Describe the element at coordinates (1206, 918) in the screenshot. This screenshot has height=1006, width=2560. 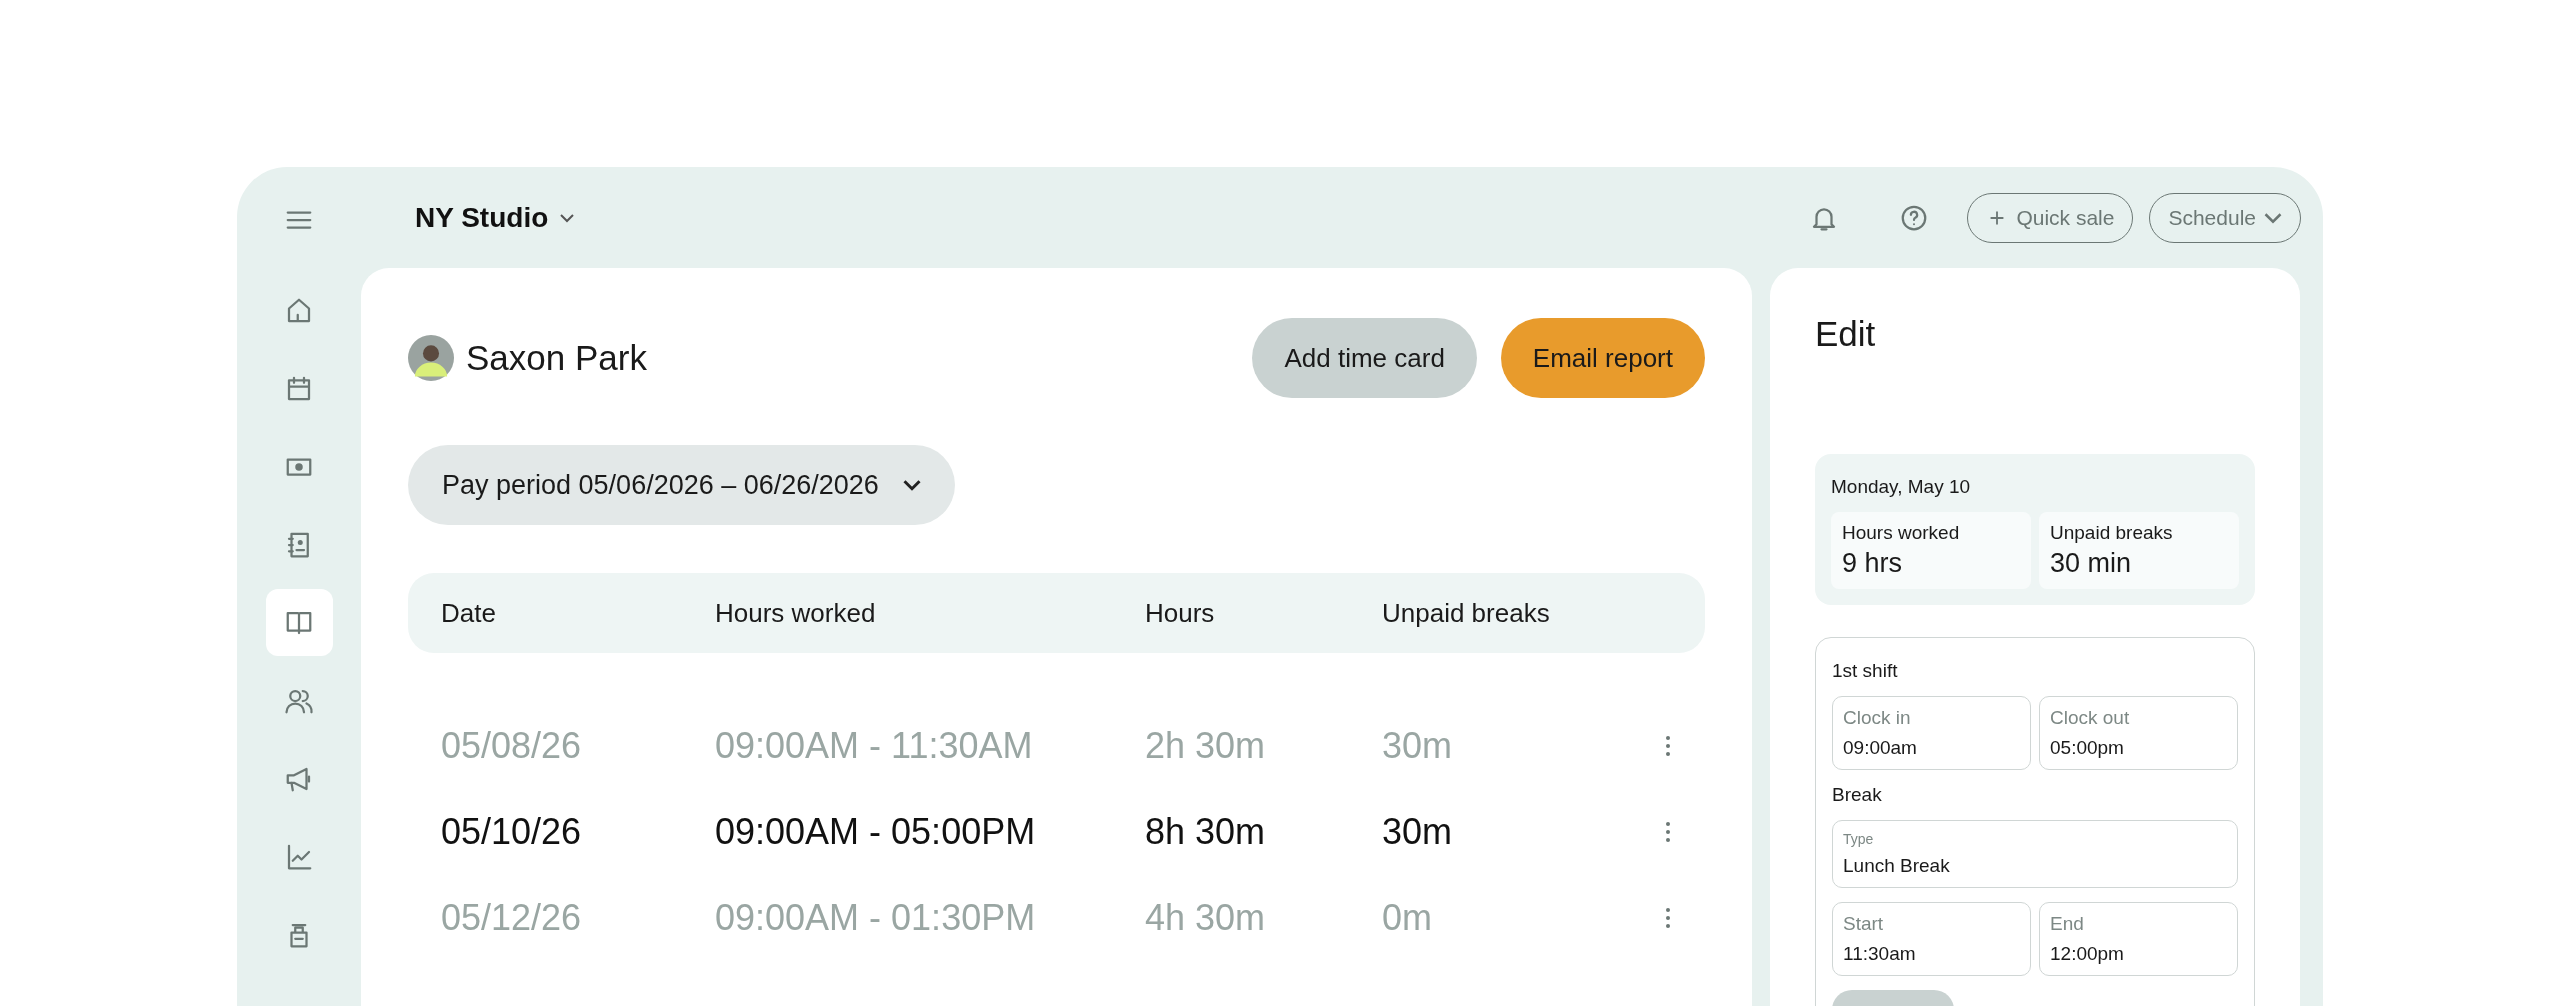
I see `hours-cell-text: 4h 30m` at that location.